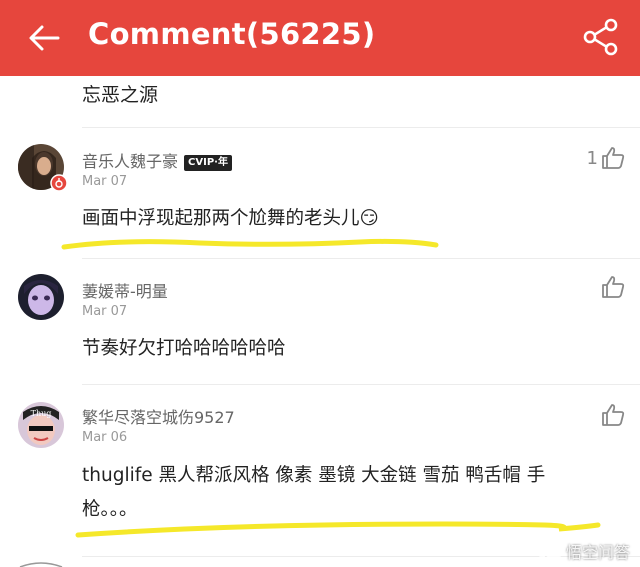 The width and height of the screenshot is (640, 567). I want to click on avatar: Thug, so click(41, 425).